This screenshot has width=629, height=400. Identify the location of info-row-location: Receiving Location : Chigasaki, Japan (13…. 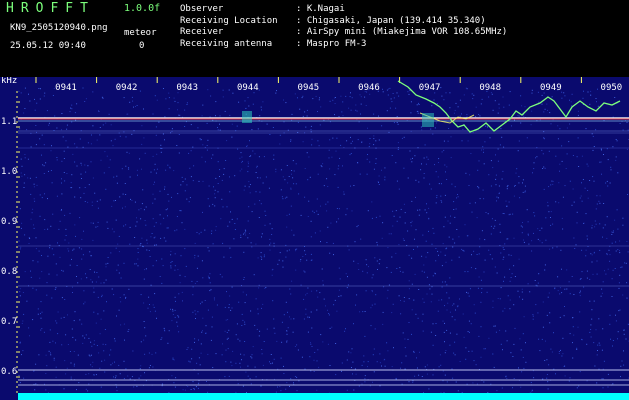
(343, 22).